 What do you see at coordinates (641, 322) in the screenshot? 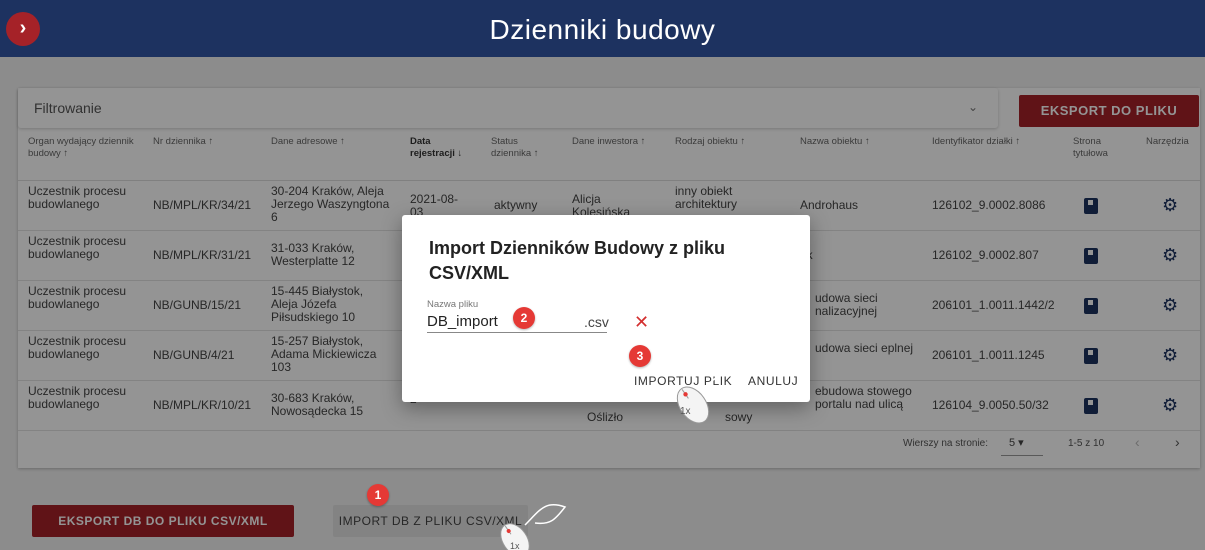
I see `clear-icon: ✕` at bounding box center [641, 322].